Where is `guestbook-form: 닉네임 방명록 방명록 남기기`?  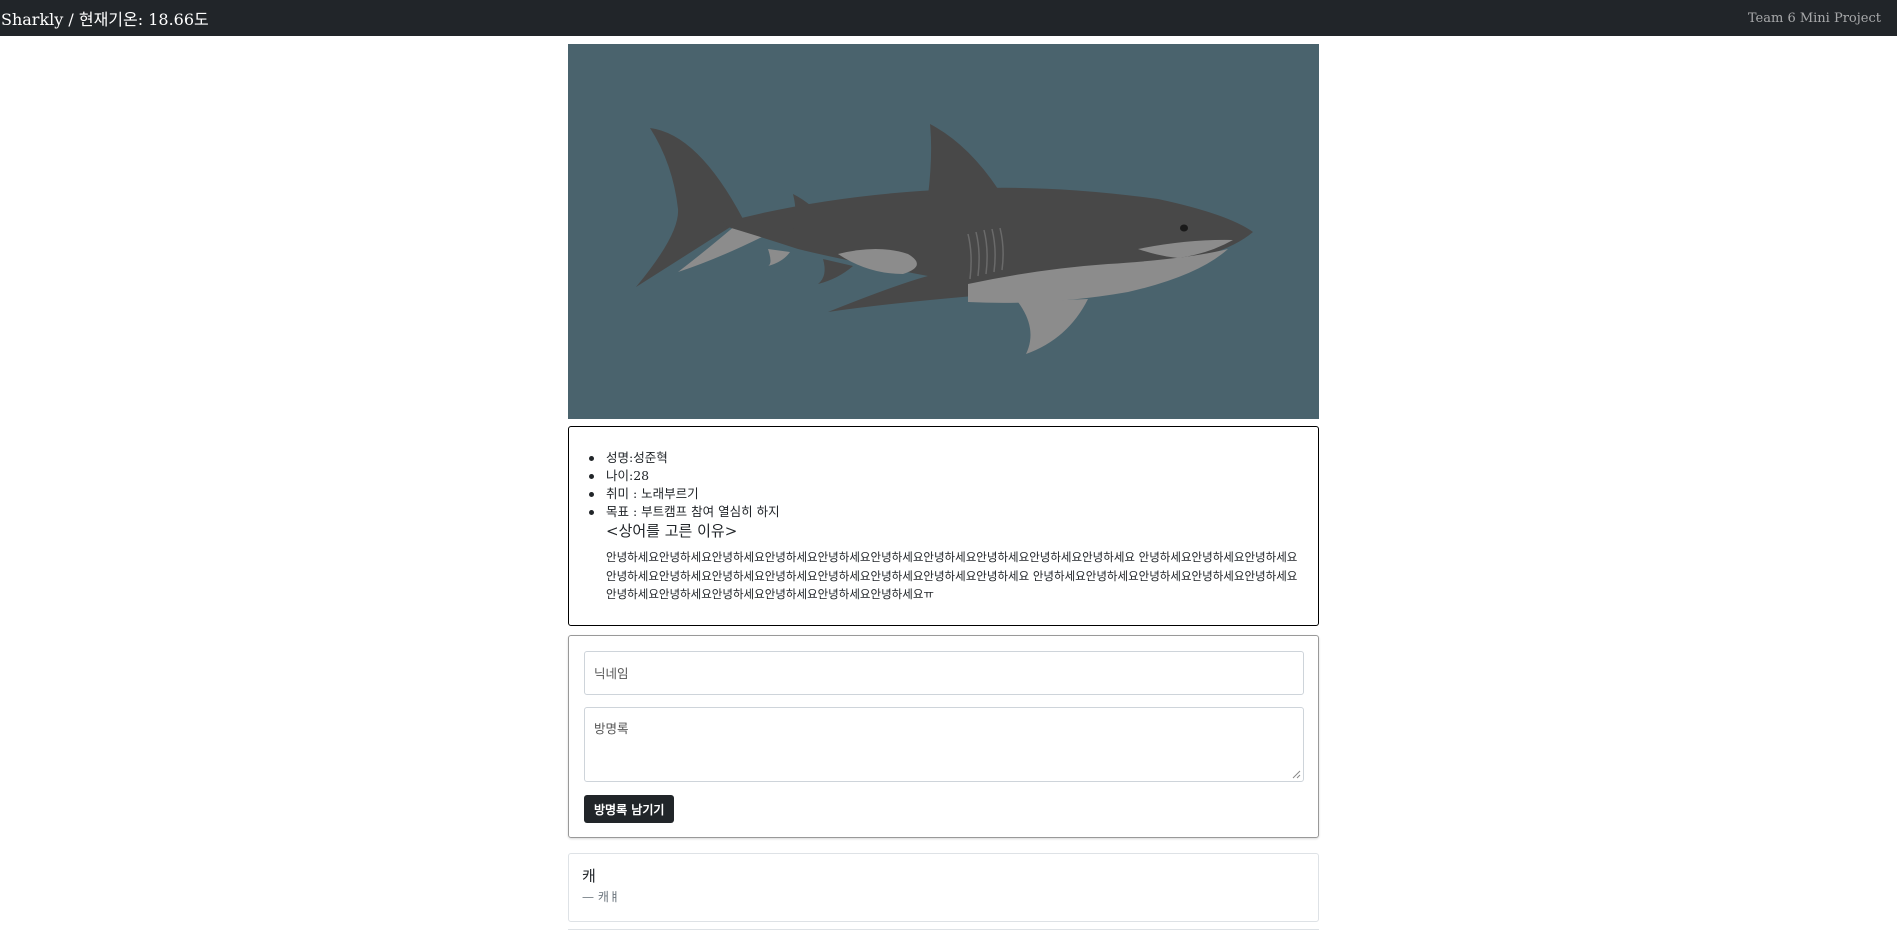
guestbook-form: 닉네임 방명록 방명록 남기기 is located at coordinates (943, 736).